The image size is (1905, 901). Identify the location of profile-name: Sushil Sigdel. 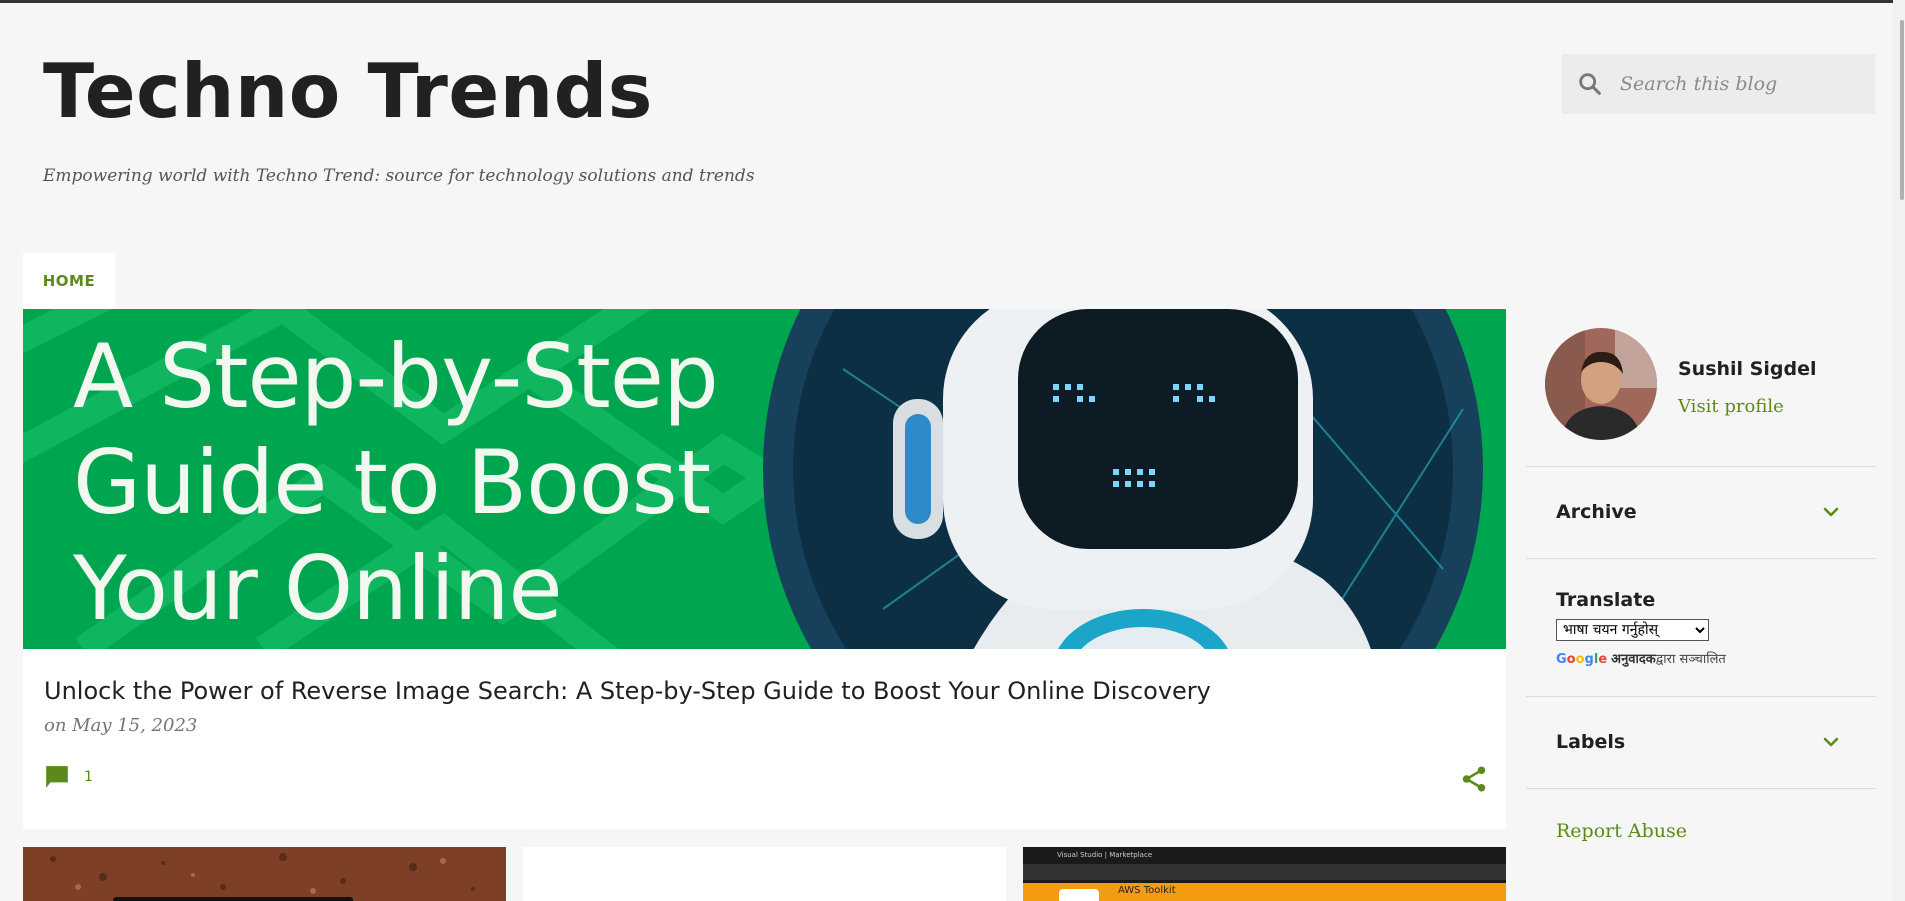
(1747, 369).